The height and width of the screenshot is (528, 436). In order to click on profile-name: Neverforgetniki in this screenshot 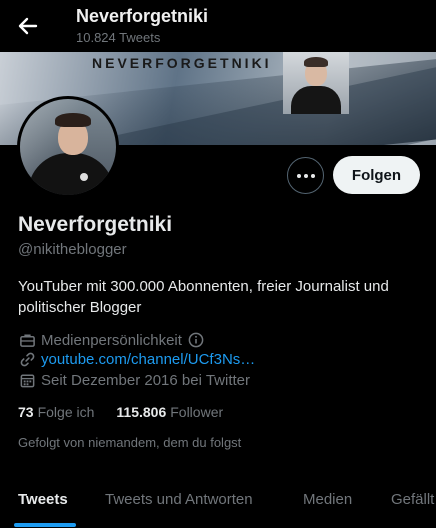, I will do `click(95, 224)`.